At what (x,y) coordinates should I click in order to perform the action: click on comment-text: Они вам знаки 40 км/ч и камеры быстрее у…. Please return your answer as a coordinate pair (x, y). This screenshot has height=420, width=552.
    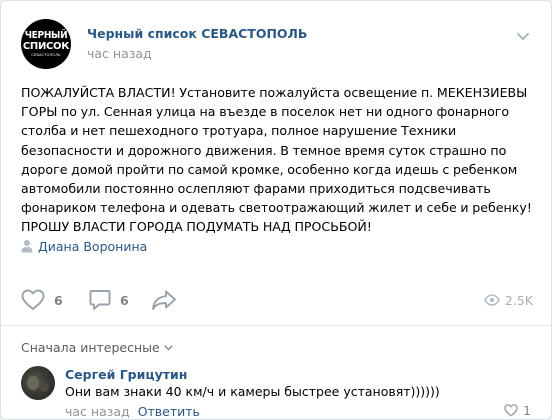
    Looking at the image, I should click on (252, 391).